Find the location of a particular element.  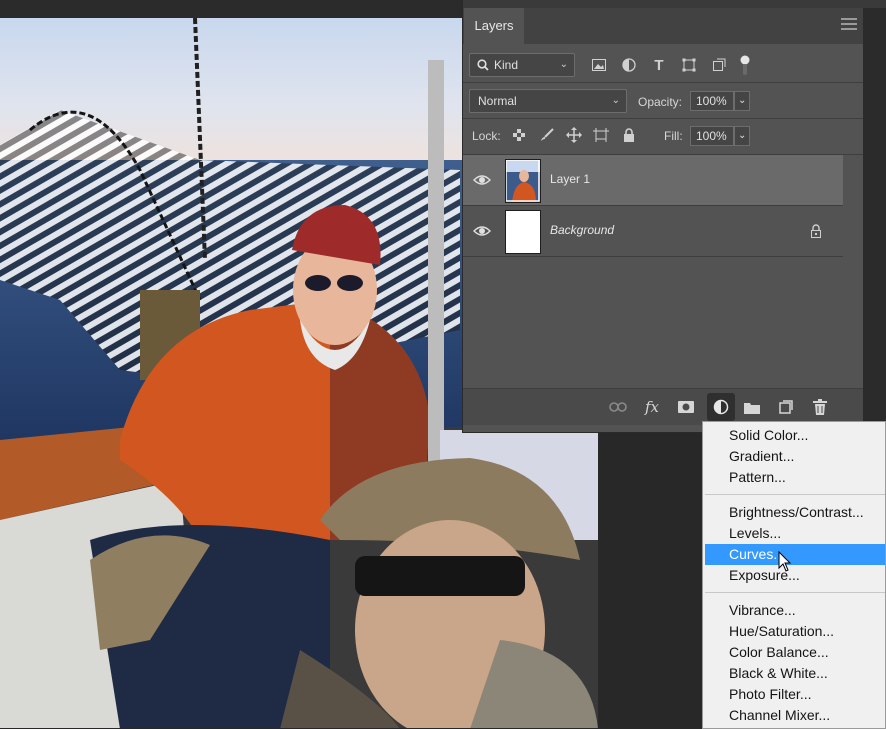

adjustment-layer-icon is located at coordinates (721, 407).